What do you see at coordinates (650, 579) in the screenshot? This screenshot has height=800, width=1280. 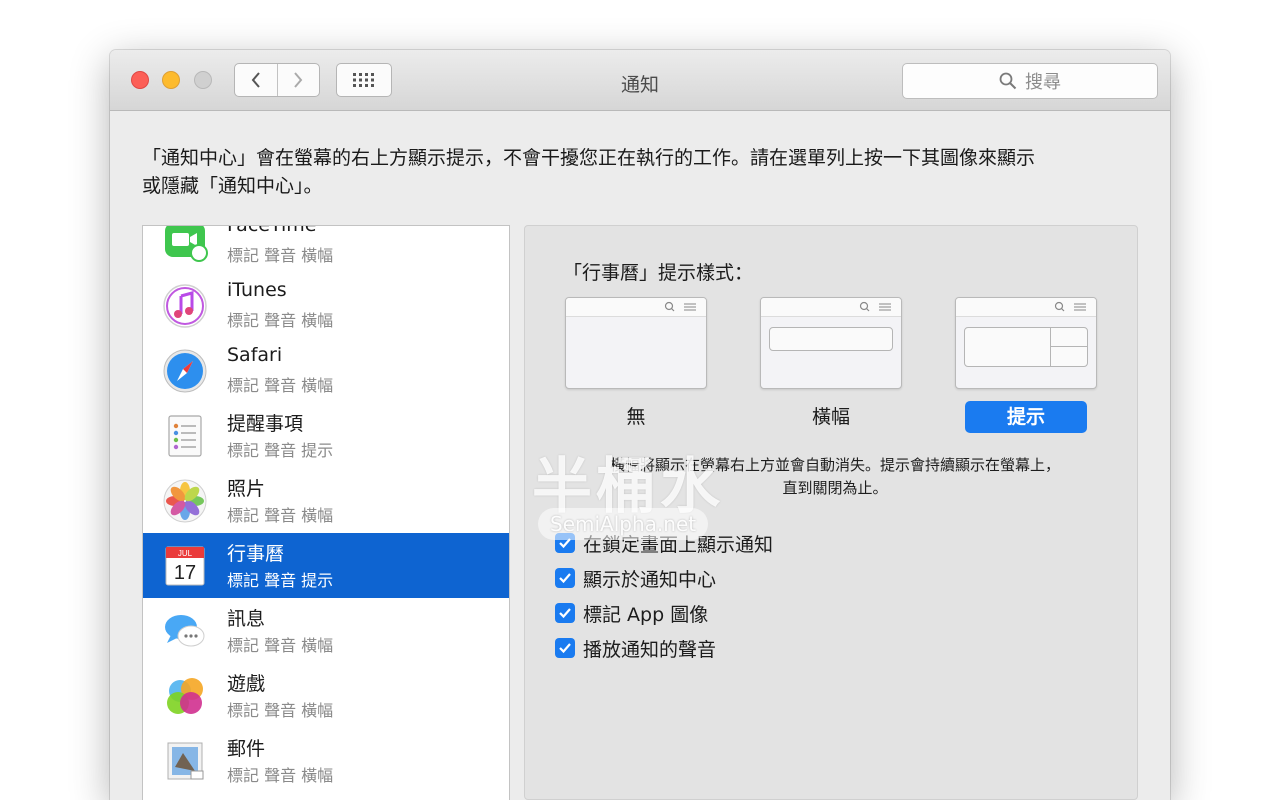 I see `checkbox-label: 顯示於通知中心` at bounding box center [650, 579].